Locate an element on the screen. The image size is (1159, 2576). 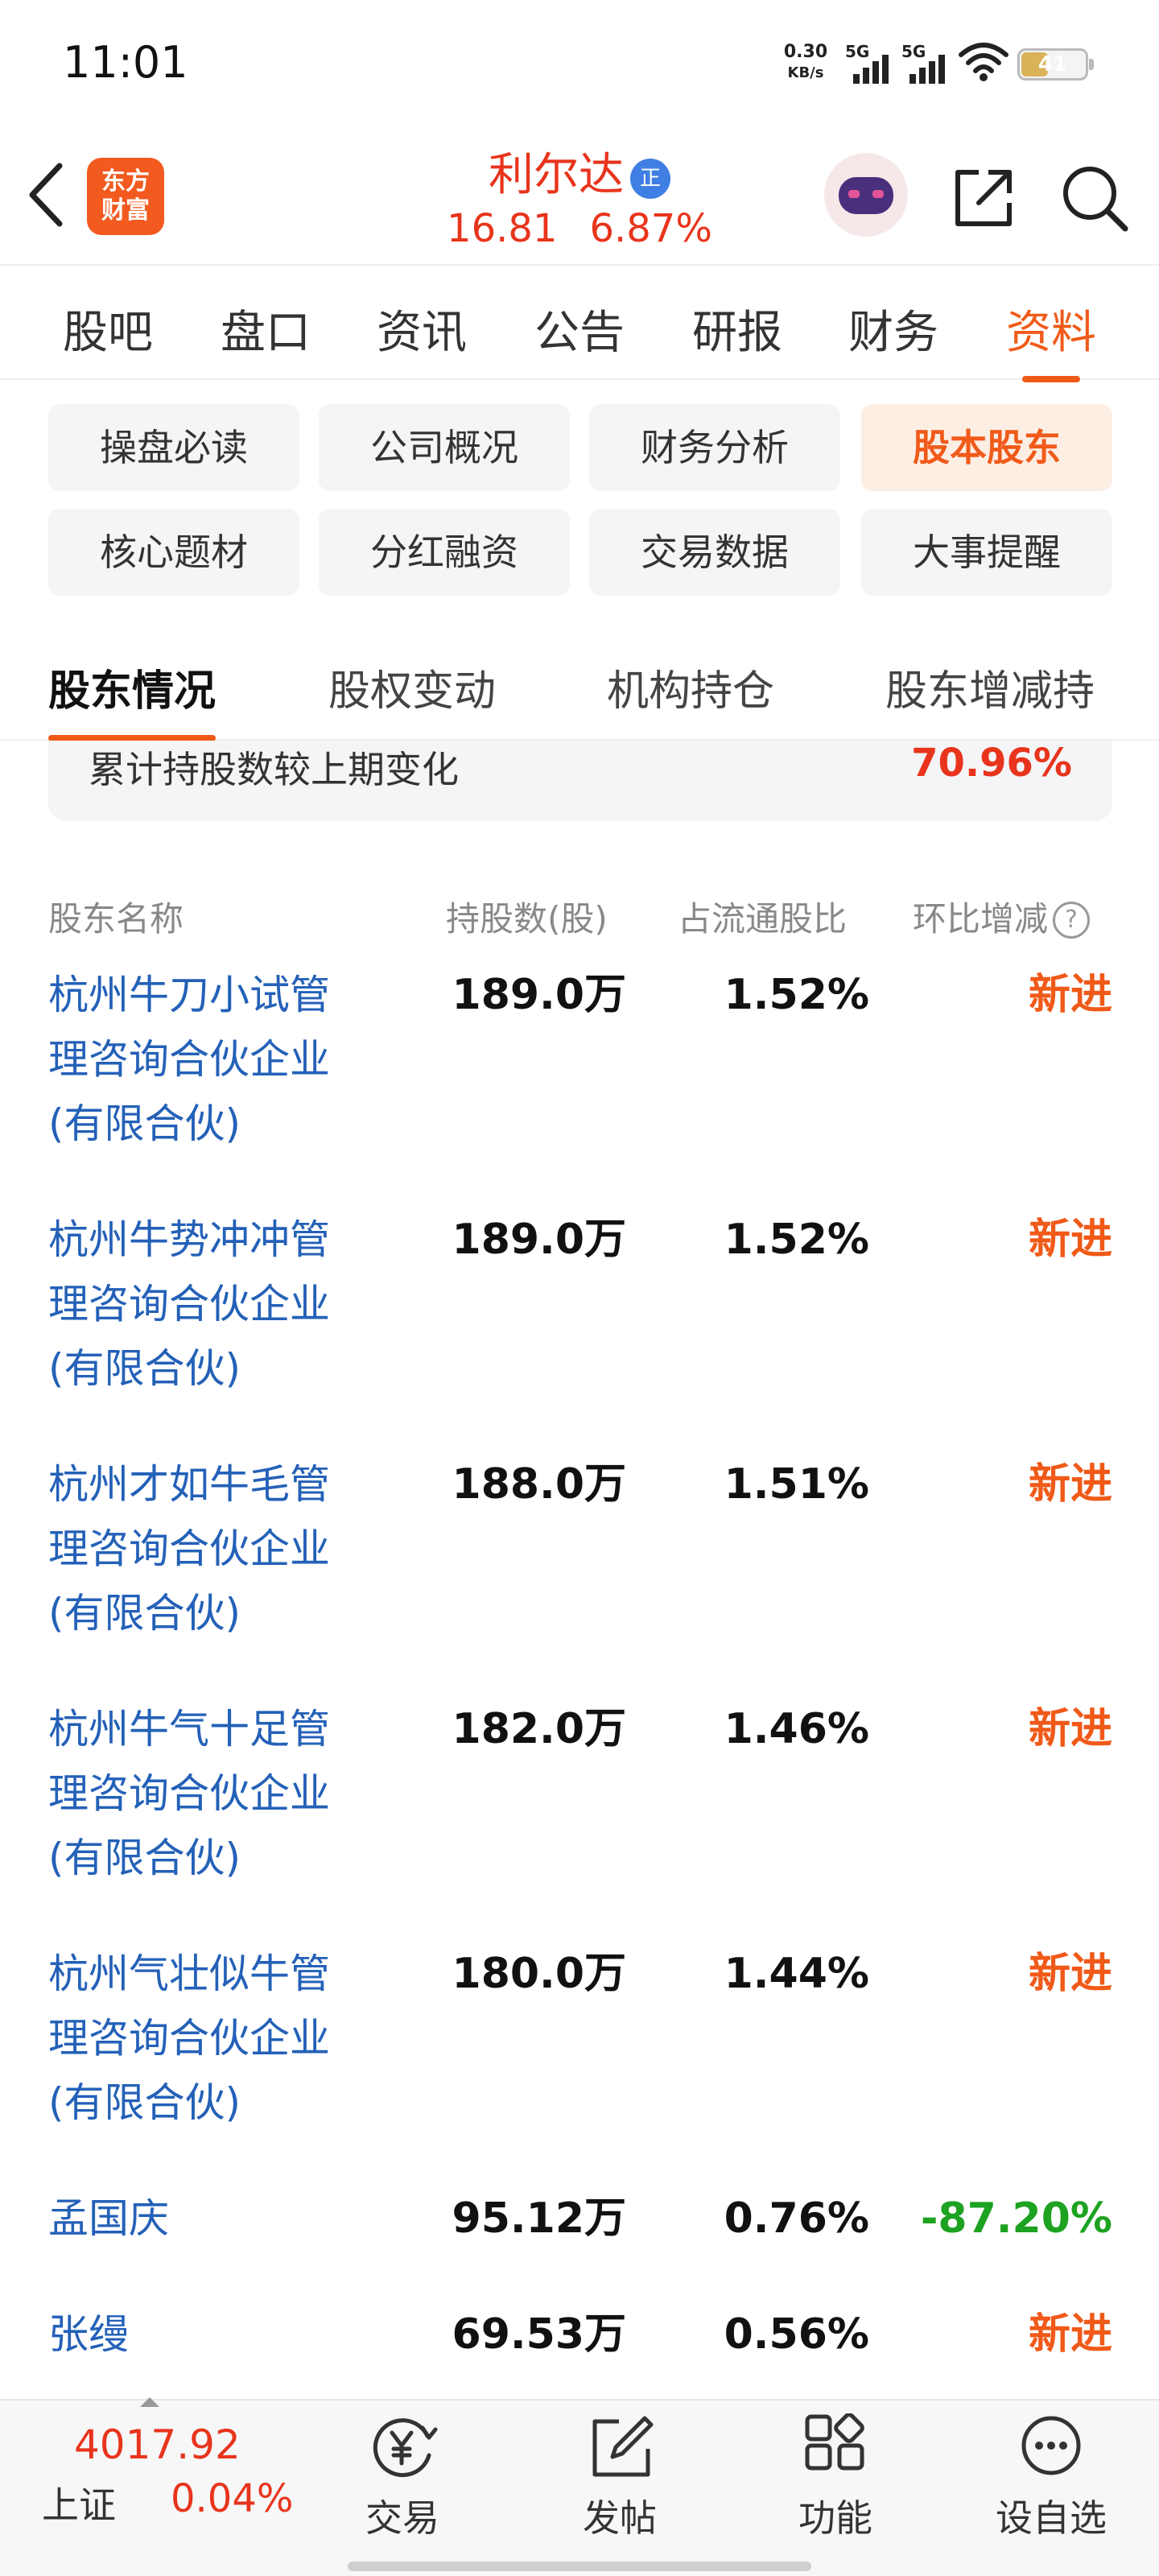
col-header-shares: 持股数(股) is located at coordinates (527, 919).